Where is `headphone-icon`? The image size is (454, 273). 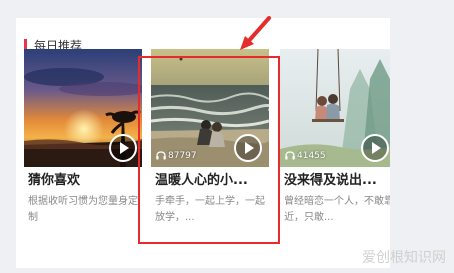
headphone-icon is located at coordinates (290, 155).